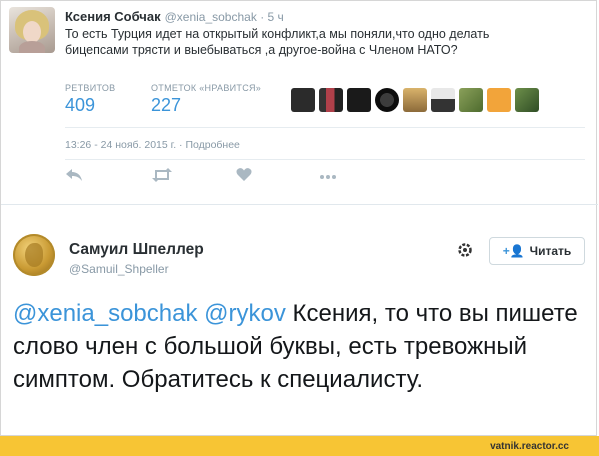 Image resolution: width=599 pixels, height=456 pixels. Describe the element at coordinates (211, 17) in the screenshot. I see `author-handle-text: @xenia_sobchak` at that location.